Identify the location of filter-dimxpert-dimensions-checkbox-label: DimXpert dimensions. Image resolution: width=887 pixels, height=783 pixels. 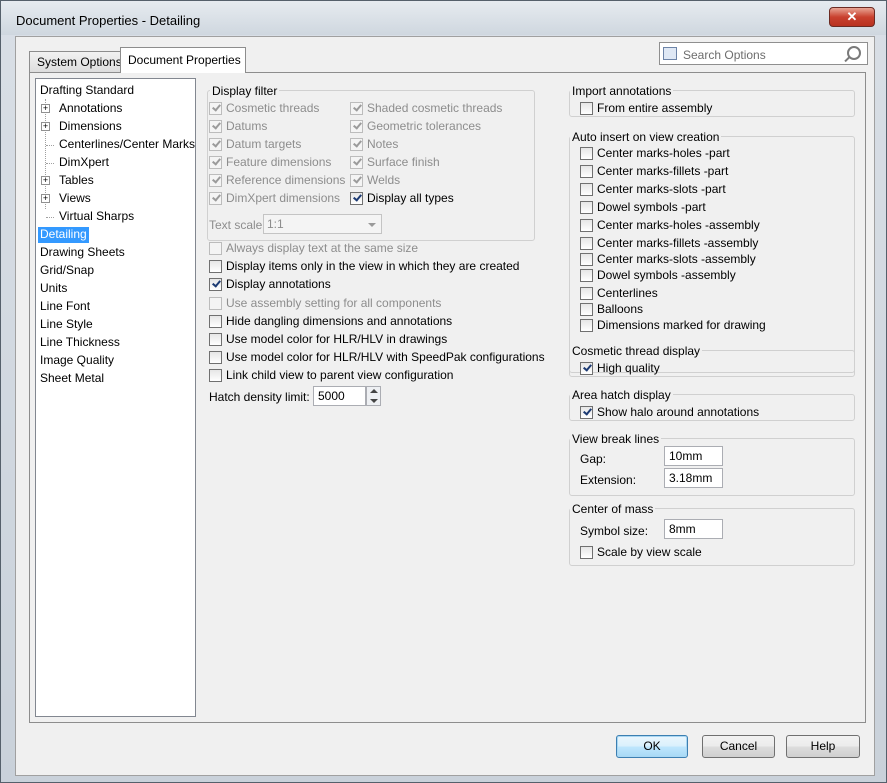
(283, 198).